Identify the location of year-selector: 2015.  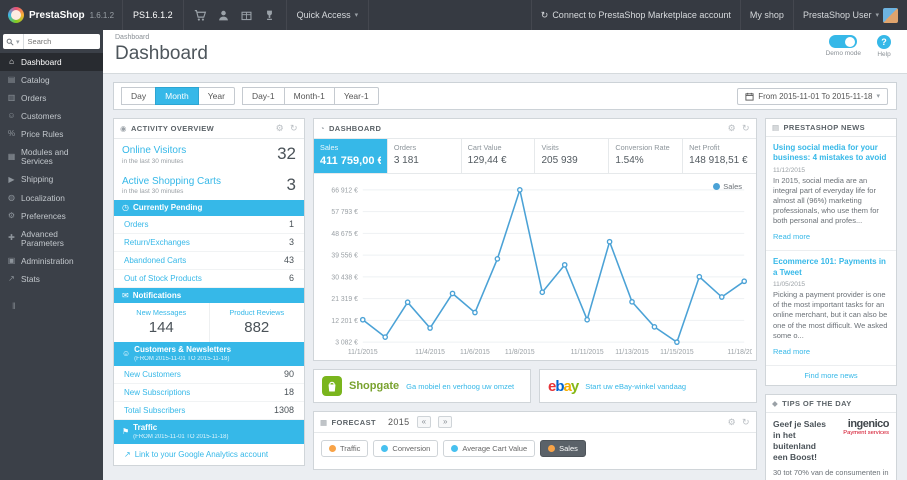
(399, 422).